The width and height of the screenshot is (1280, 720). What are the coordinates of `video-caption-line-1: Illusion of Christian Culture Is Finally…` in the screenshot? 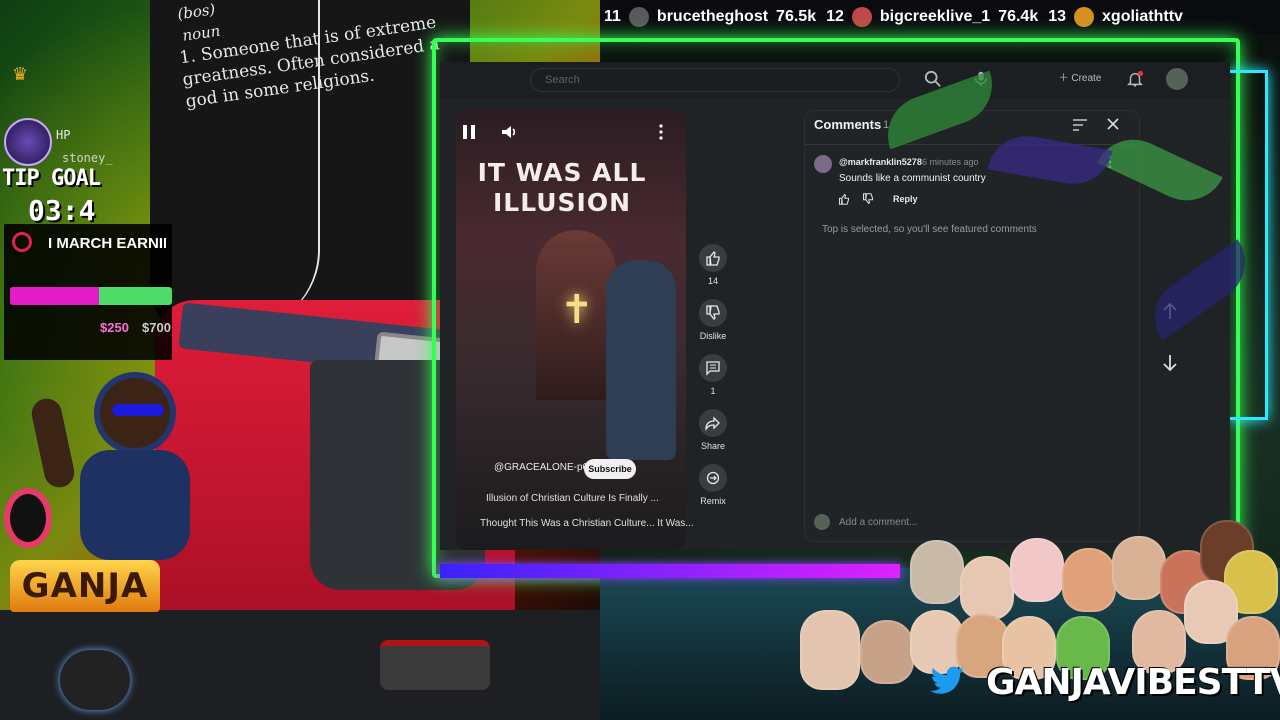 It's located at (572, 498).